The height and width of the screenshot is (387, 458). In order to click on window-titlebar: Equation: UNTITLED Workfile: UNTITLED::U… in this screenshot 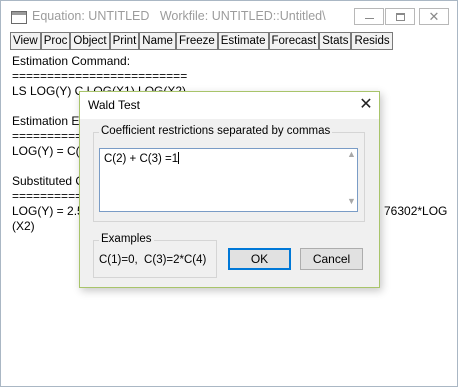, I will do `click(229, 17)`.